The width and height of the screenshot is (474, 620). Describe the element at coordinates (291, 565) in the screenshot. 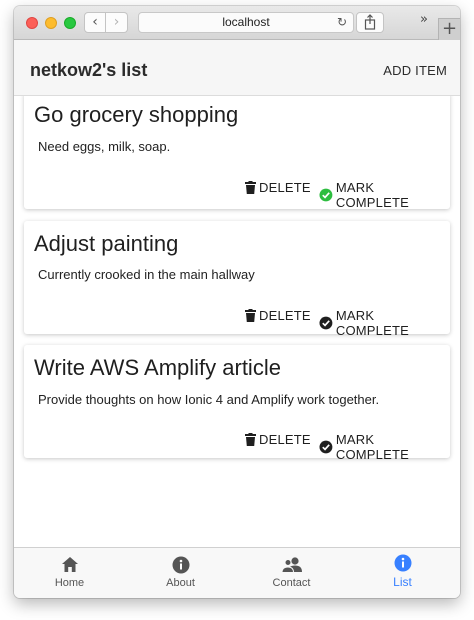

I see `contacts-icon` at that location.